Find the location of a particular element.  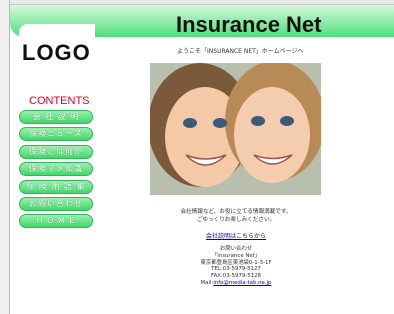

contact-mail-line: Mail:info@media-tab.ne.jp is located at coordinates (236, 283).